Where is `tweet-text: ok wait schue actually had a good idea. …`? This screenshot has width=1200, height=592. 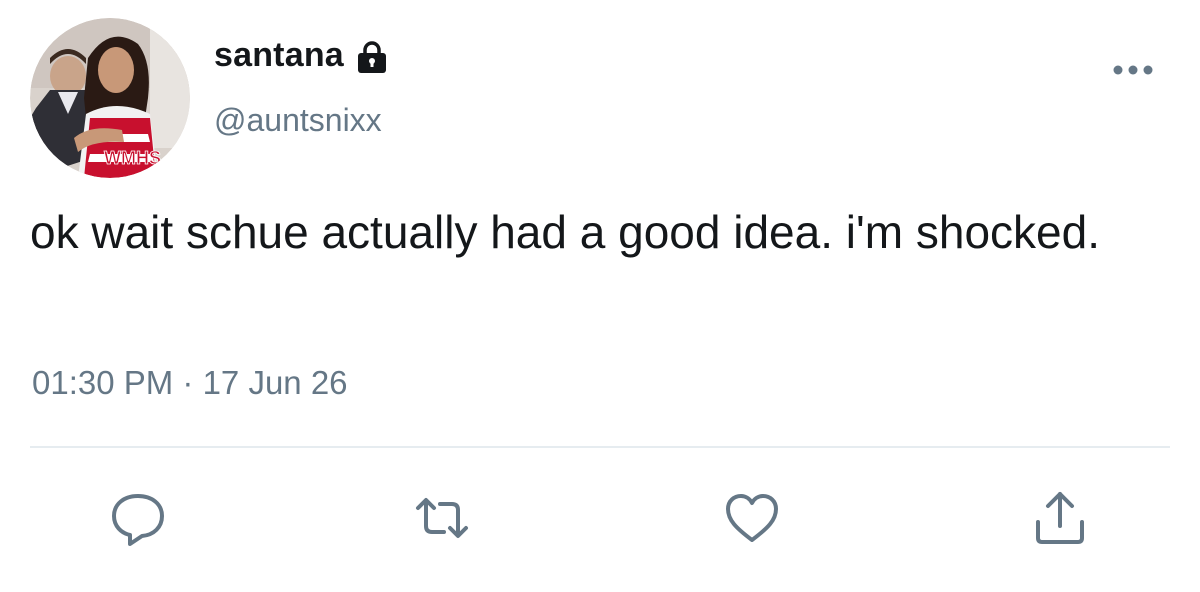
tweet-text: ok wait schue actually had a good idea. … is located at coordinates (565, 232).